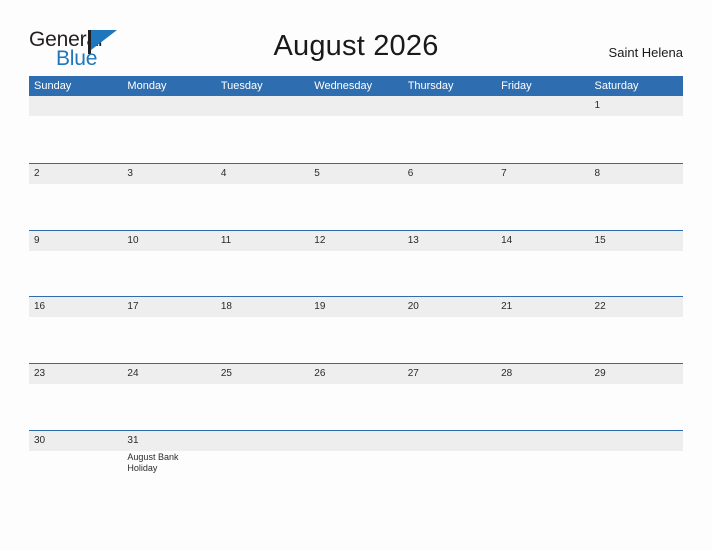 The image size is (712, 550). What do you see at coordinates (600, 374) in the screenshot?
I see `day-number: 29` at bounding box center [600, 374].